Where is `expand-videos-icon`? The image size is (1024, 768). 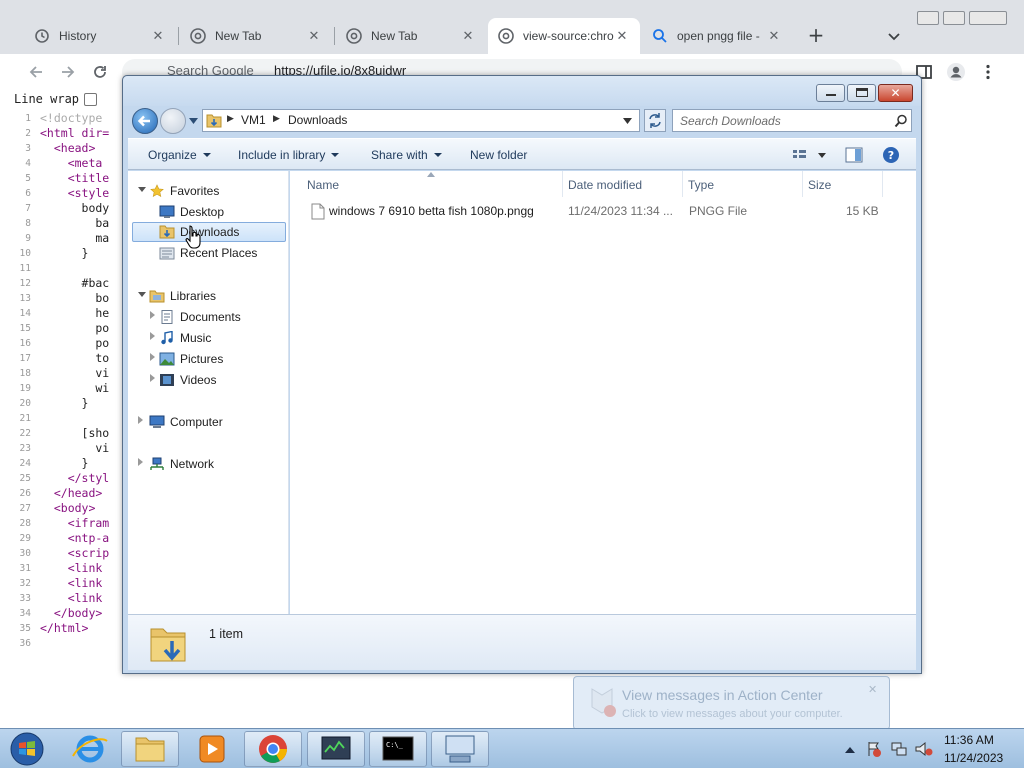
expand-videos-icon is located at coordinates (152, 378).